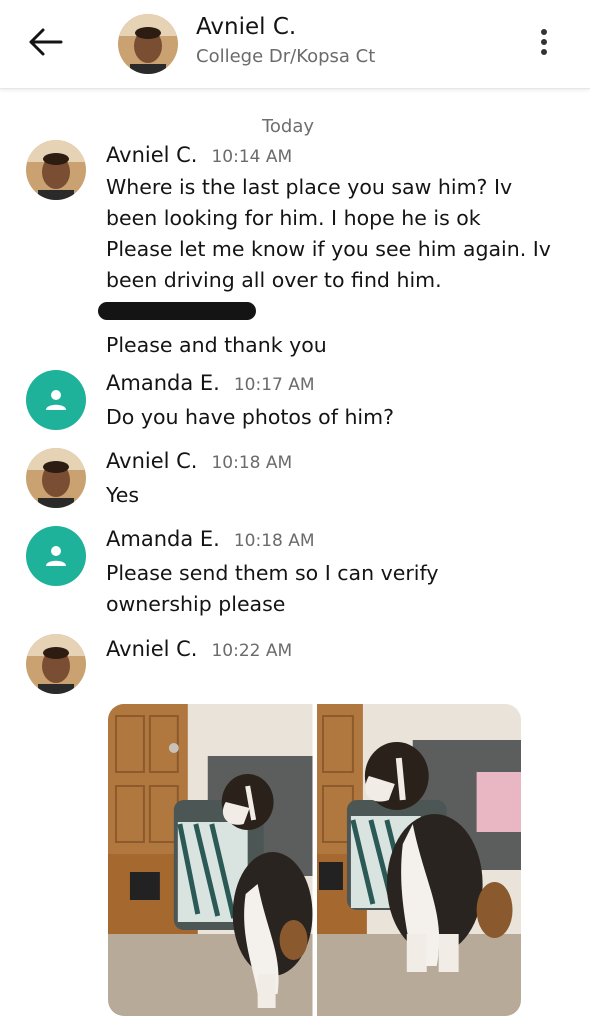  What do you see at coordinates (274, 385) in the screenshot?
I see `message-time: 10:17 AM` at bounding box center [274, 385].